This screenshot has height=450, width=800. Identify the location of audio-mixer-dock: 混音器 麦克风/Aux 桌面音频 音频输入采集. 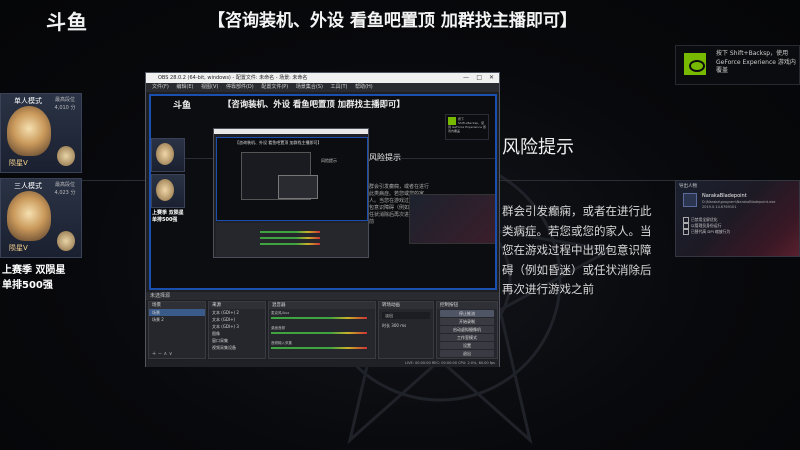
(322, 330).